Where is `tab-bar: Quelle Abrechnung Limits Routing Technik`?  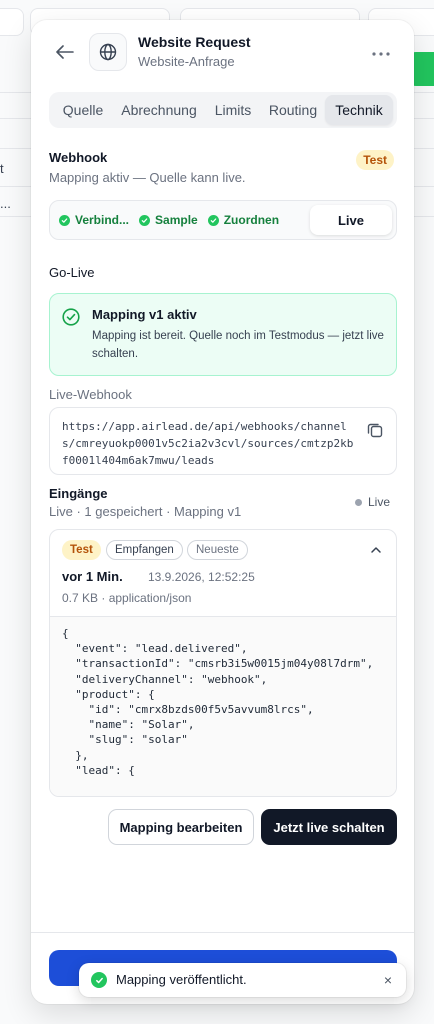 tab-bar: Quelle Abrechnung Limits Routing Technik is located at coordinates (223, 110).